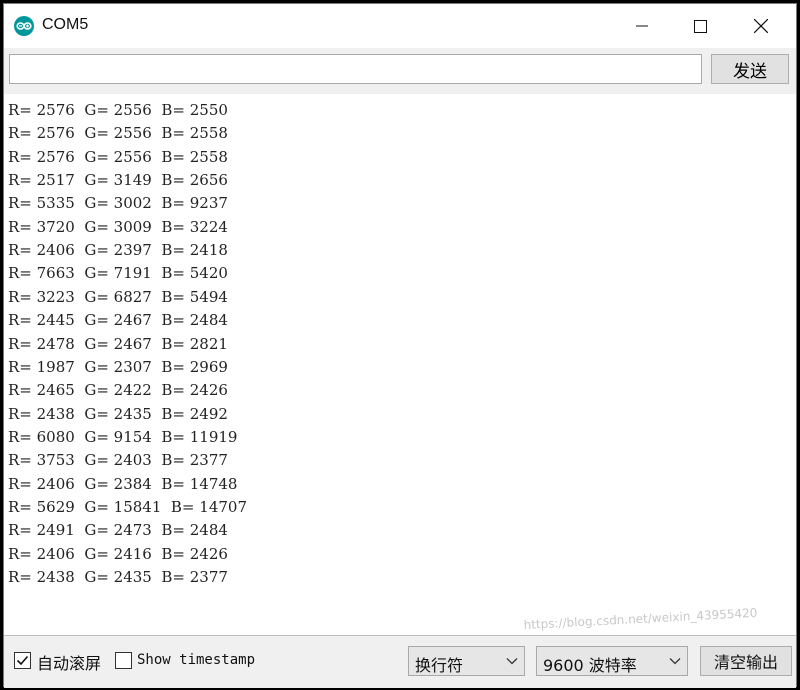 Image resolution: width=800 pixels, height=690 pixels. I want to click on maximize-icon, so click(700, 26).